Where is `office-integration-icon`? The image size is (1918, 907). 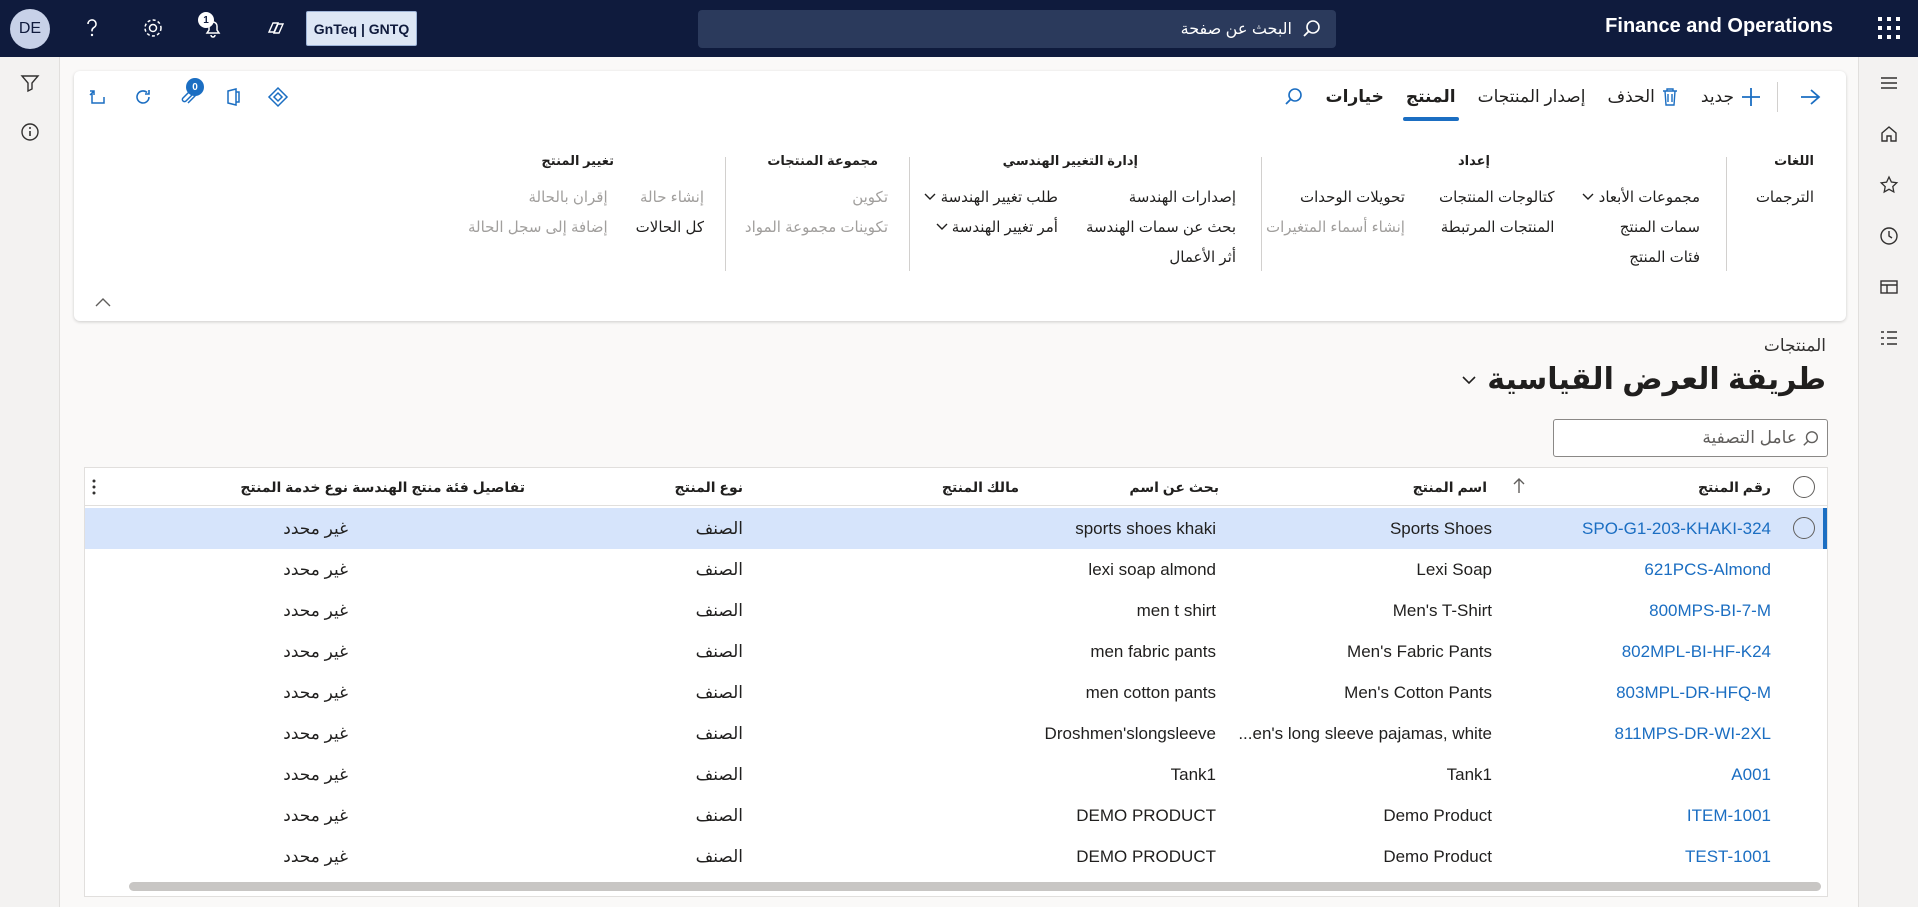 office-integration-icon is located at coordinates (233, 97).